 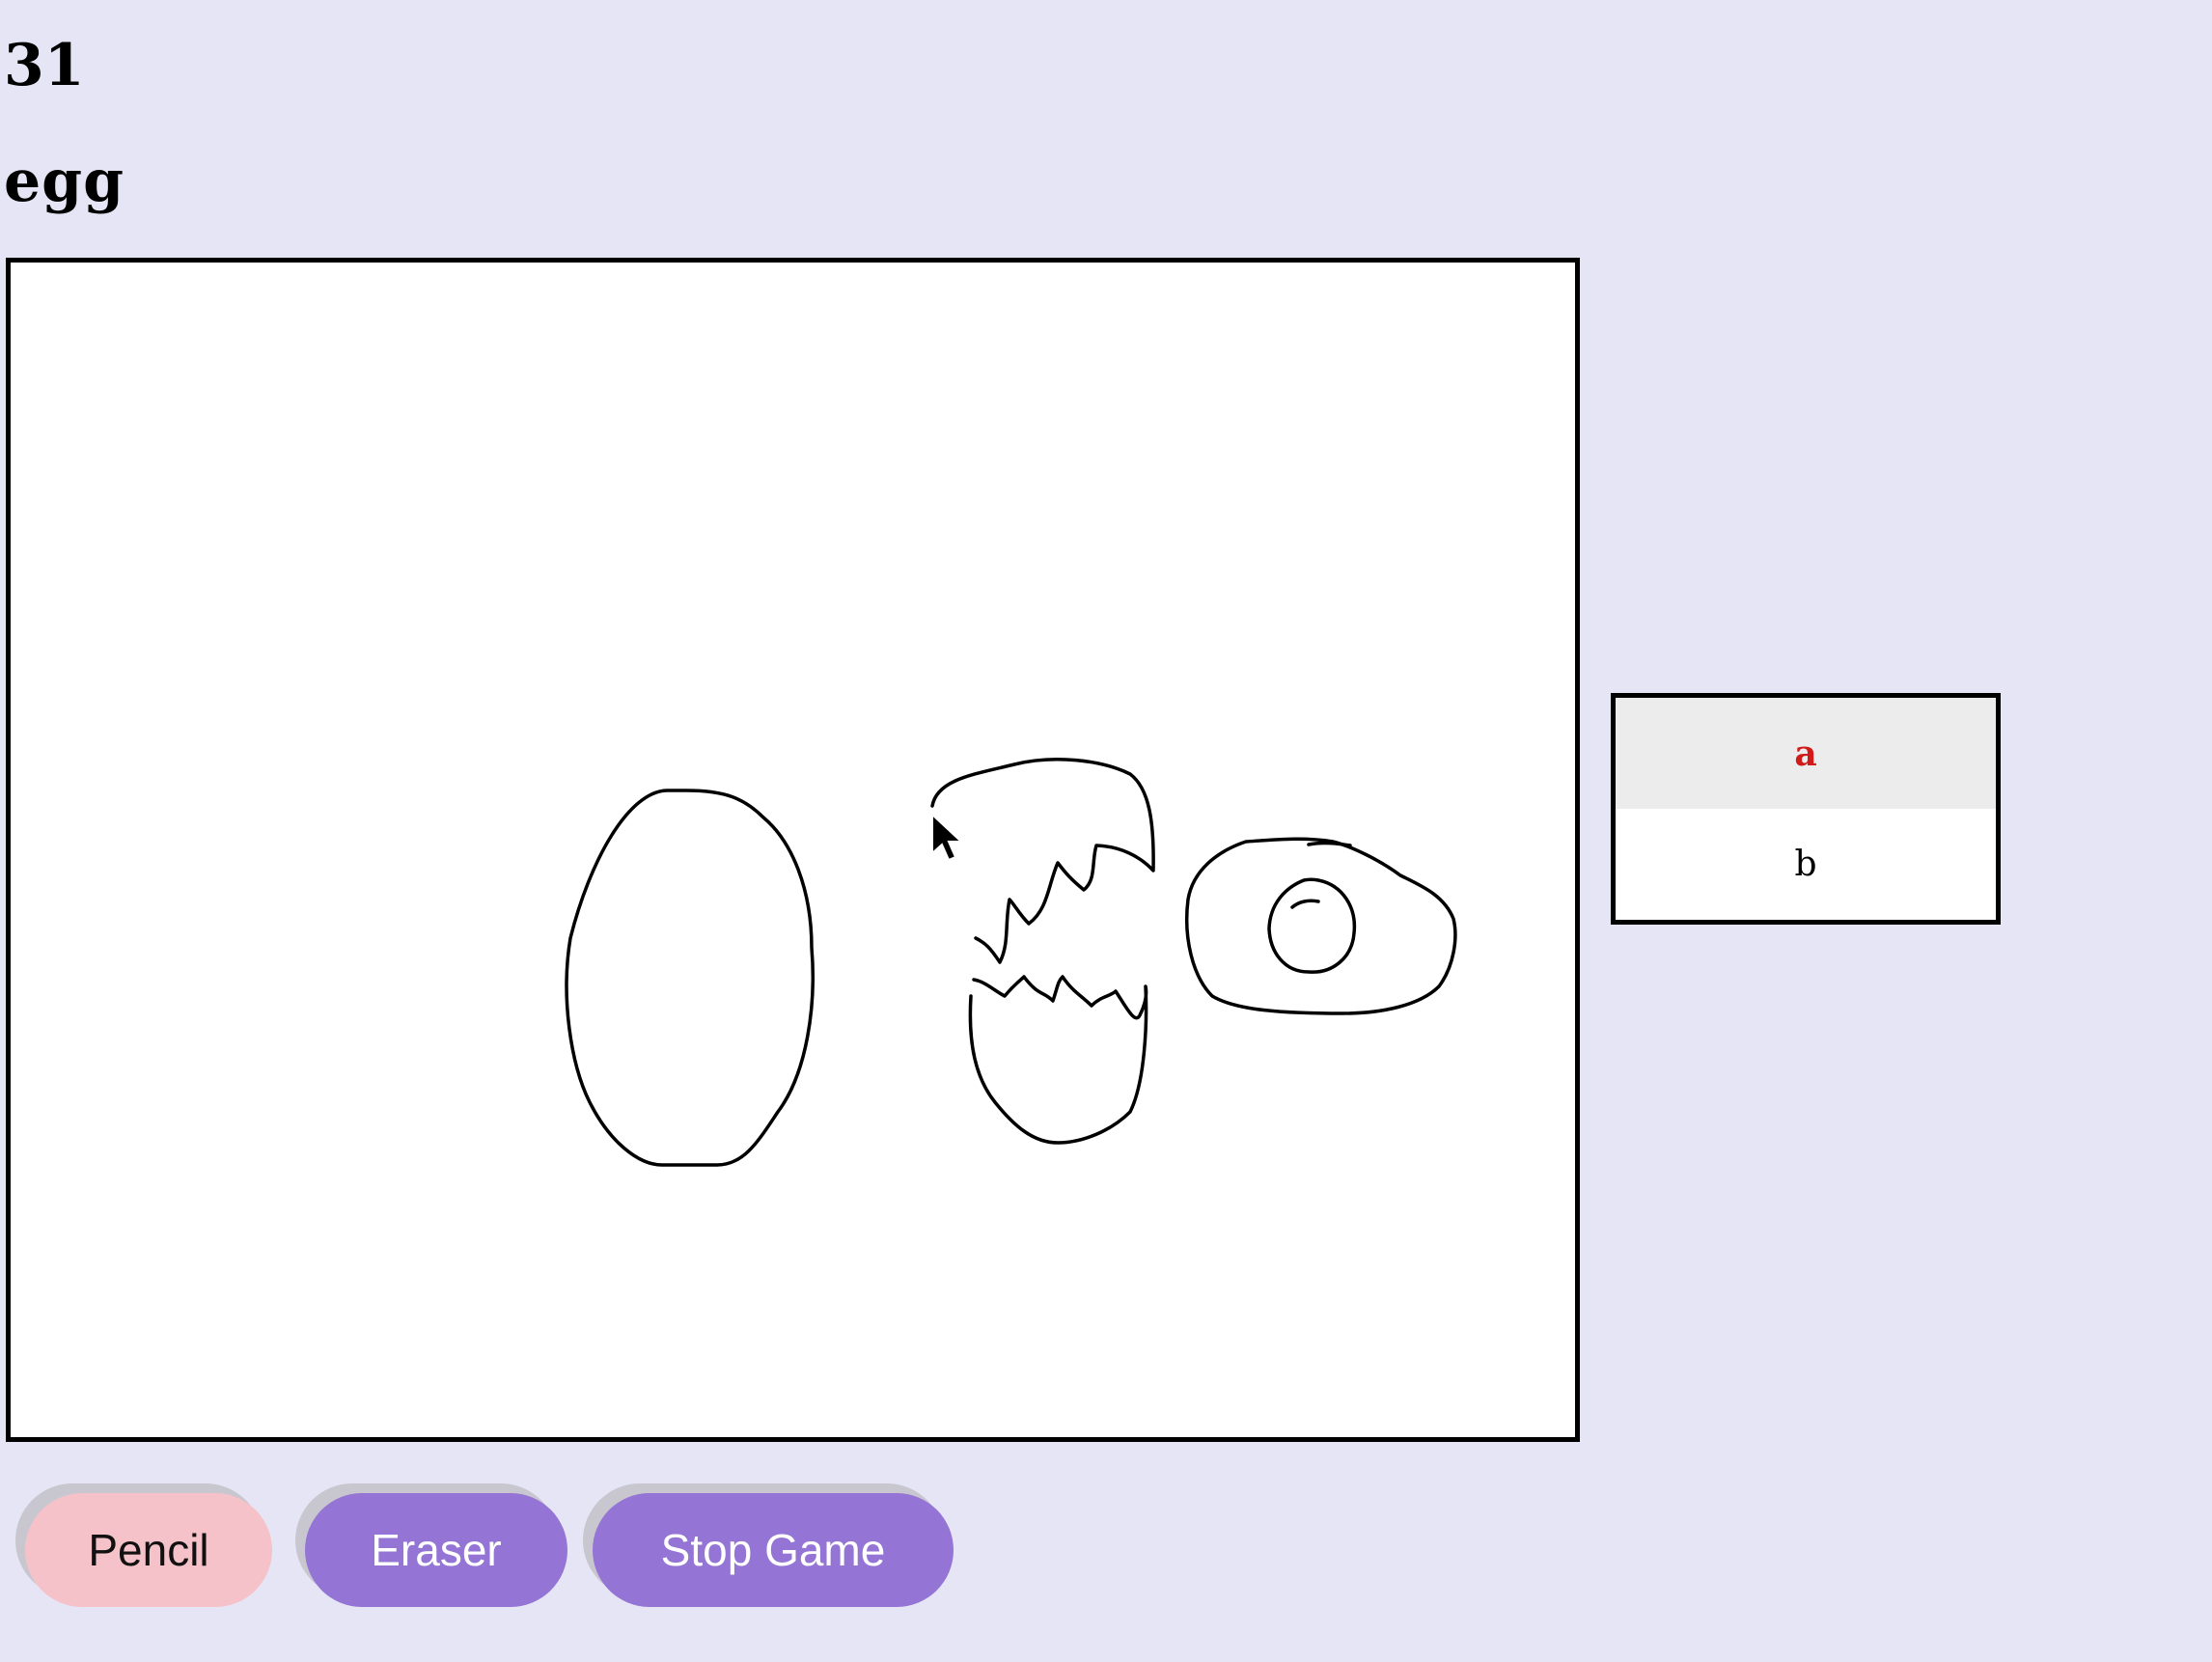 I want to click on stroke-whole-egg, so click(x=690, y=978).